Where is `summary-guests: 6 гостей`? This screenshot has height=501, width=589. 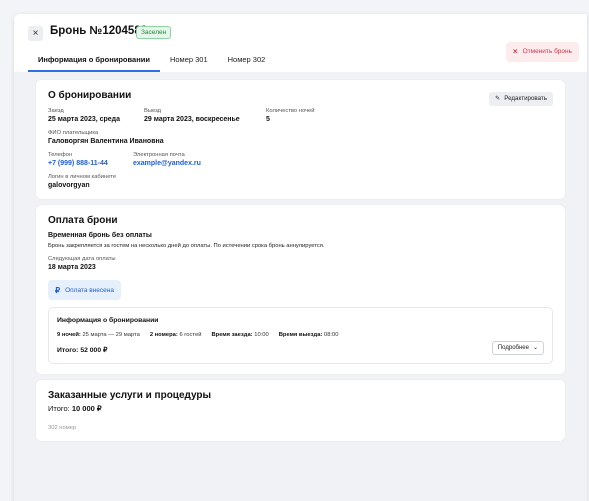
summary-guests: 6 гостей is located at coordinates (190, 335).